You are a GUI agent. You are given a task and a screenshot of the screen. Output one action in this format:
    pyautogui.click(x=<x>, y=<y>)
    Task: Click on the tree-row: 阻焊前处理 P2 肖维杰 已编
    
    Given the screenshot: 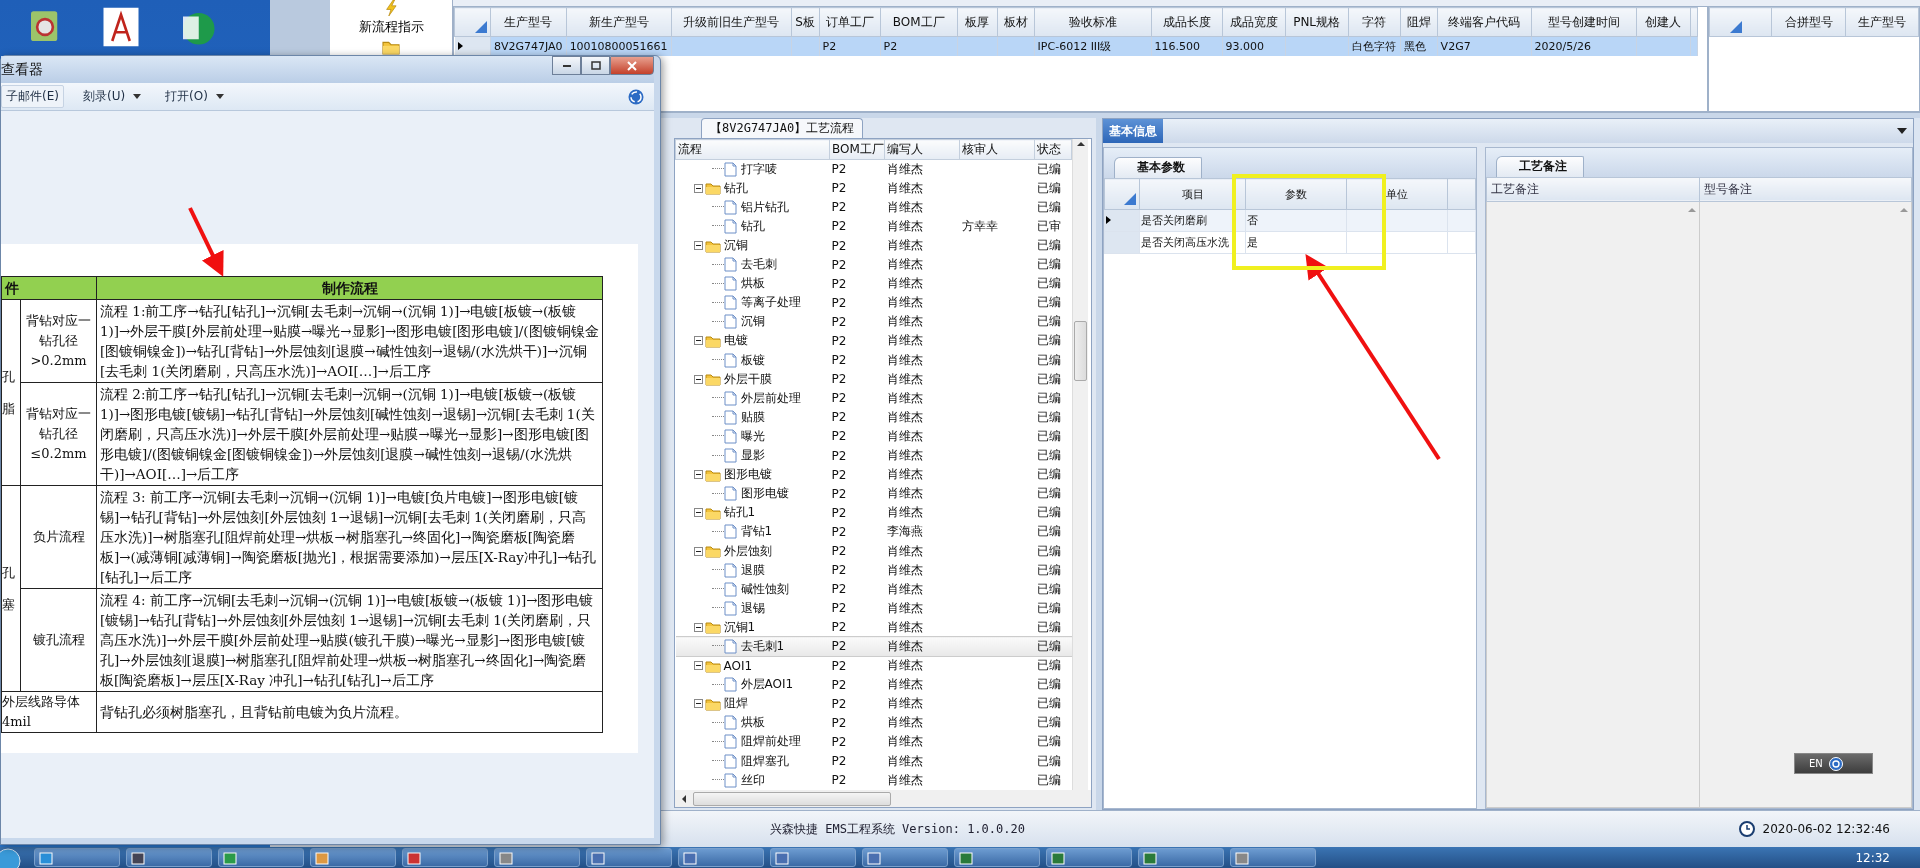 What is the action you would take?
    pyautogui.click(x=873, y=742)
    